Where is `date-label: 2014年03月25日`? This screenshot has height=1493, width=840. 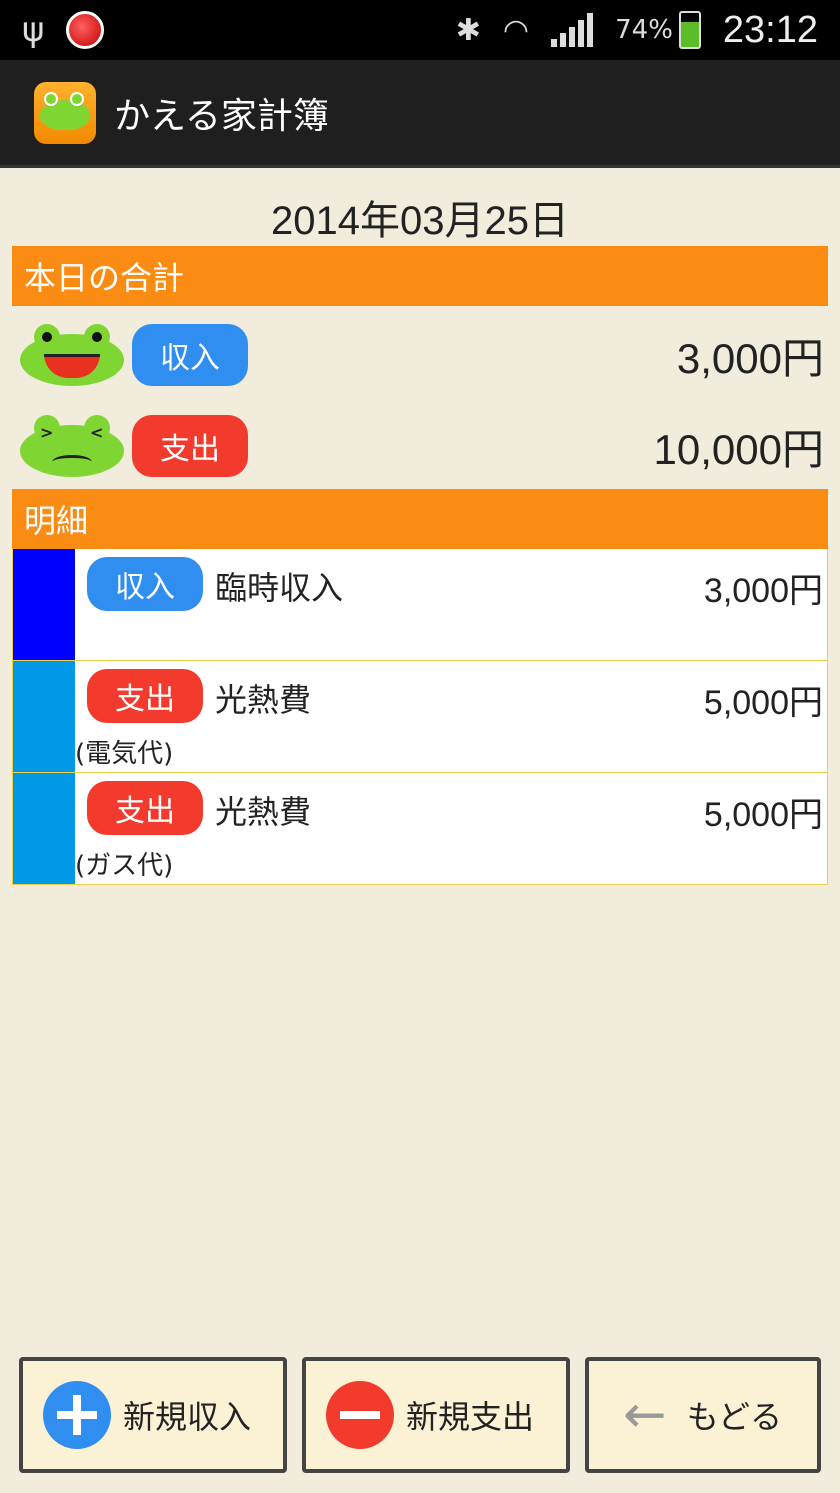
date-label: 2014年03月25日 is located at coordinates (420, 221).